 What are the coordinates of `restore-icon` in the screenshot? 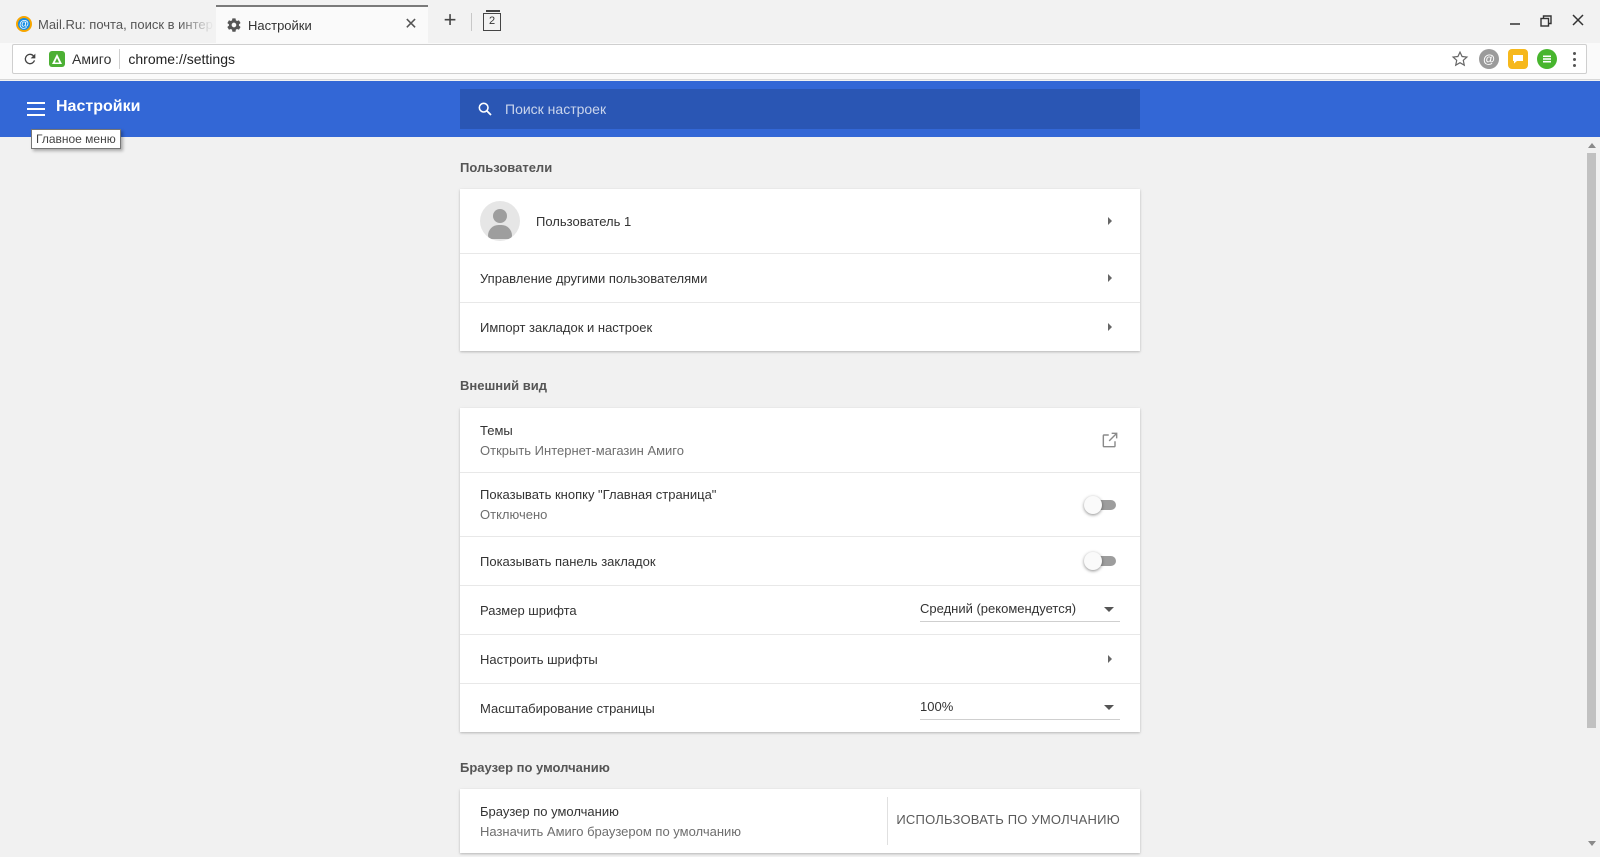 It's located at (1546, 22).